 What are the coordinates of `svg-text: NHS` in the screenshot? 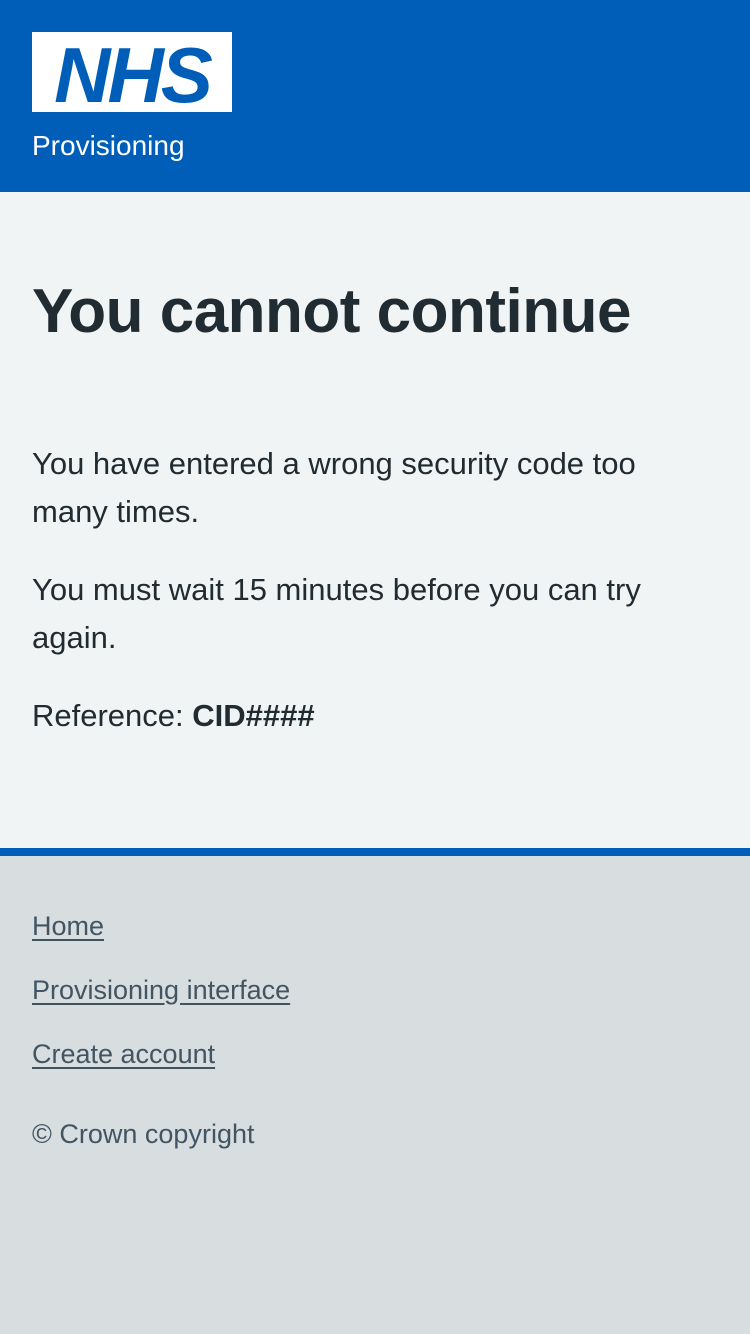 It's located at (133, 72).